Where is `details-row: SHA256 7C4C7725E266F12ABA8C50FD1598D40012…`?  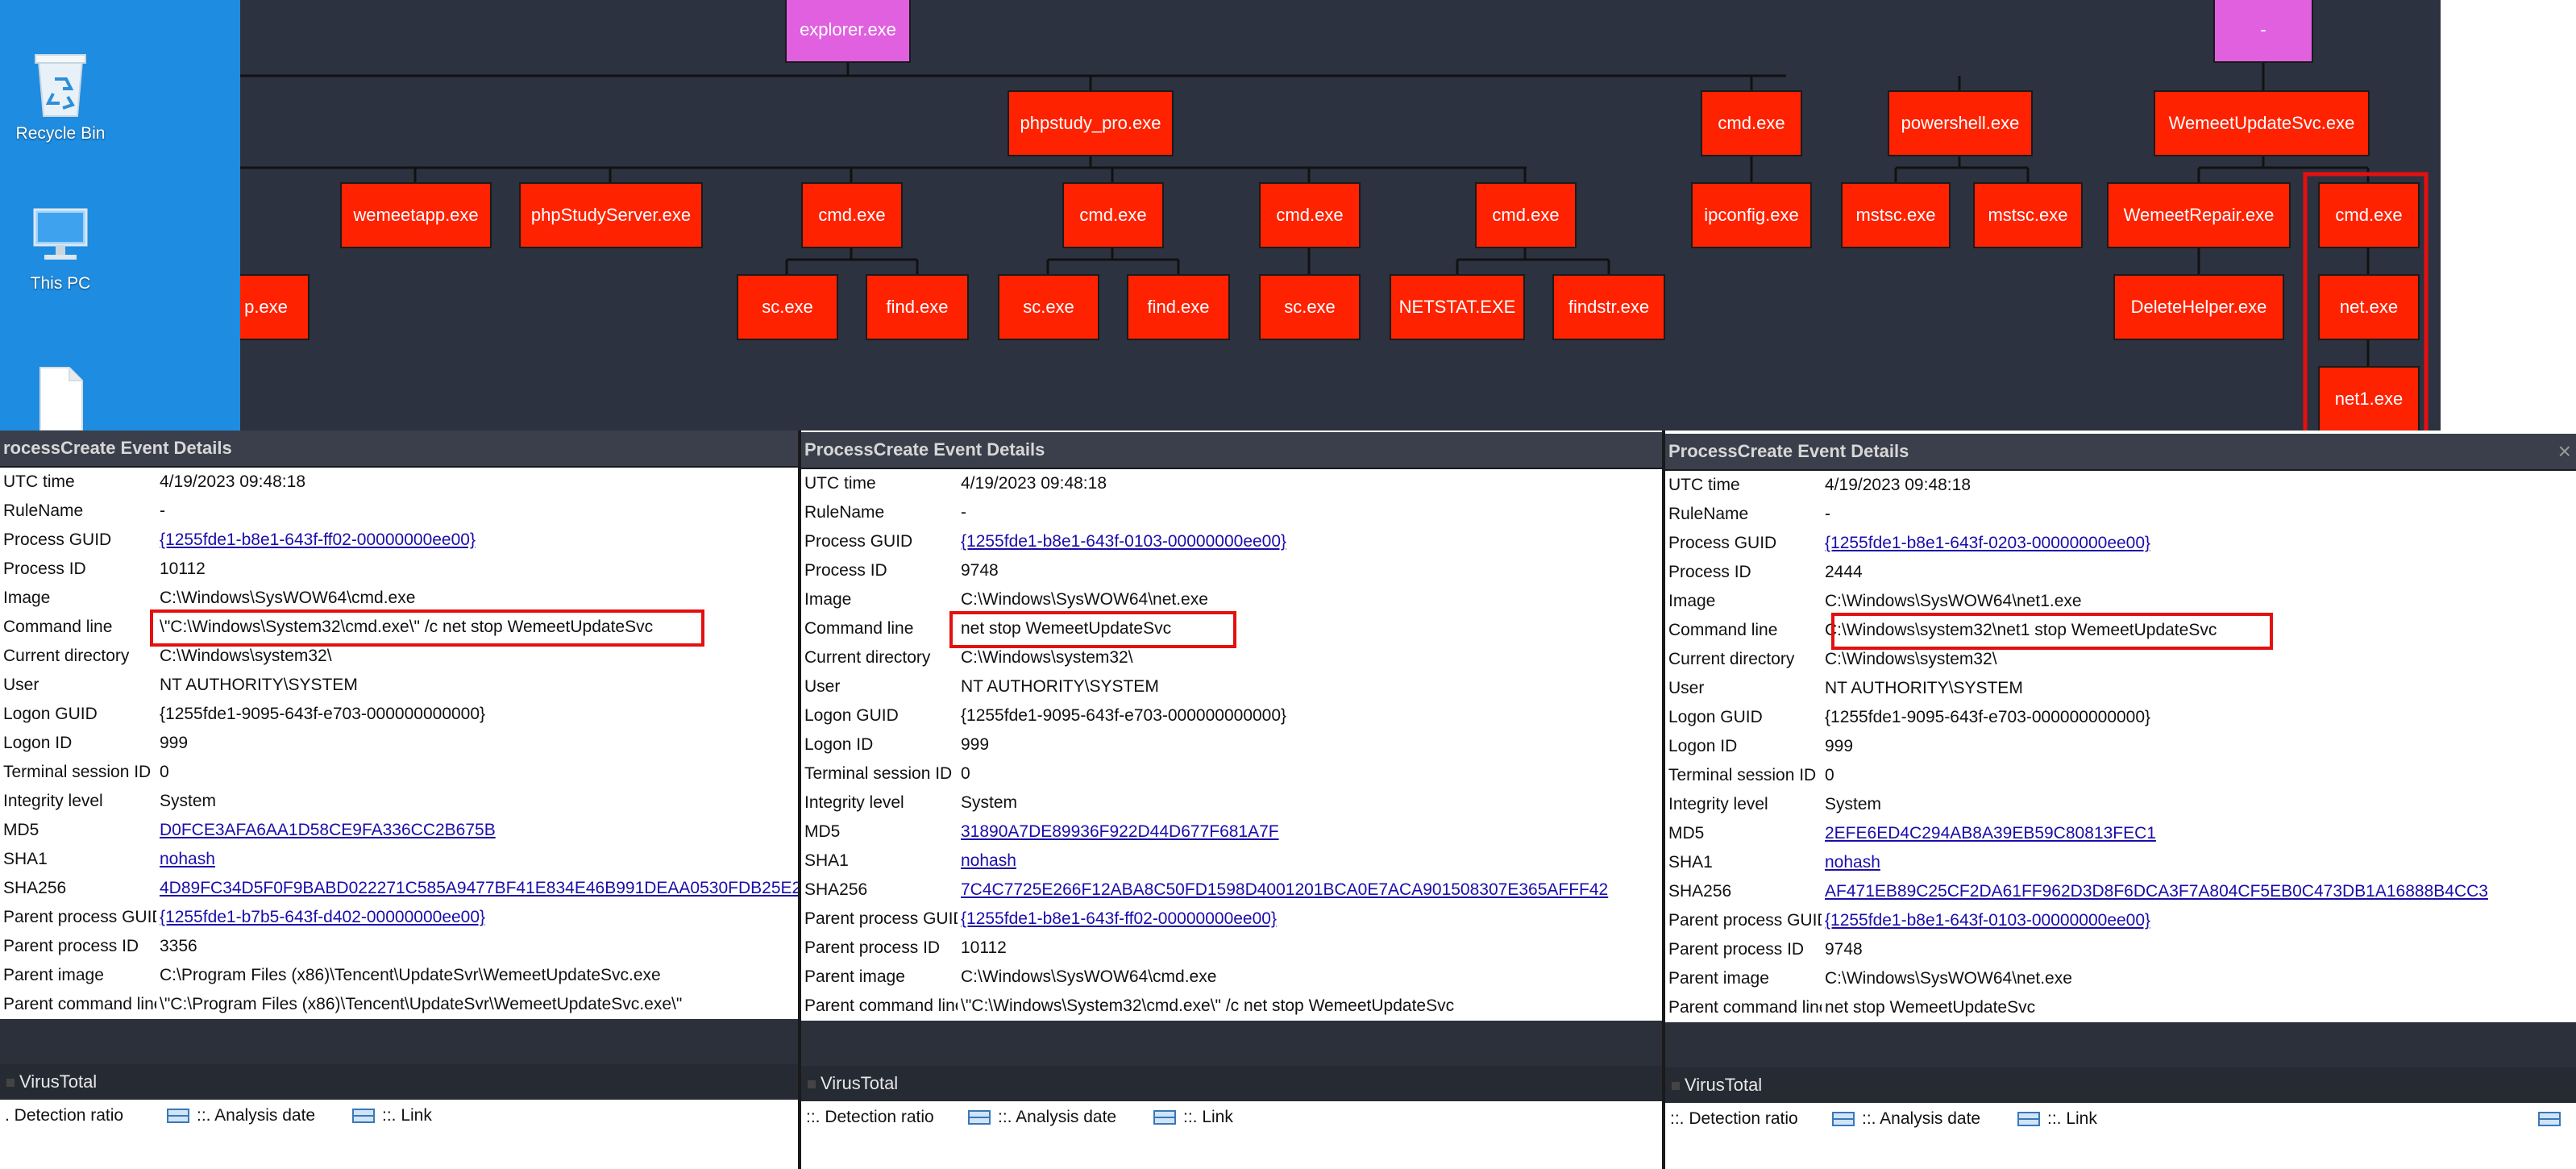 details-row: SHA256 7C4C7725E266F12ABA8C50FD1598D40012… is located at coordinates (1231, 891).